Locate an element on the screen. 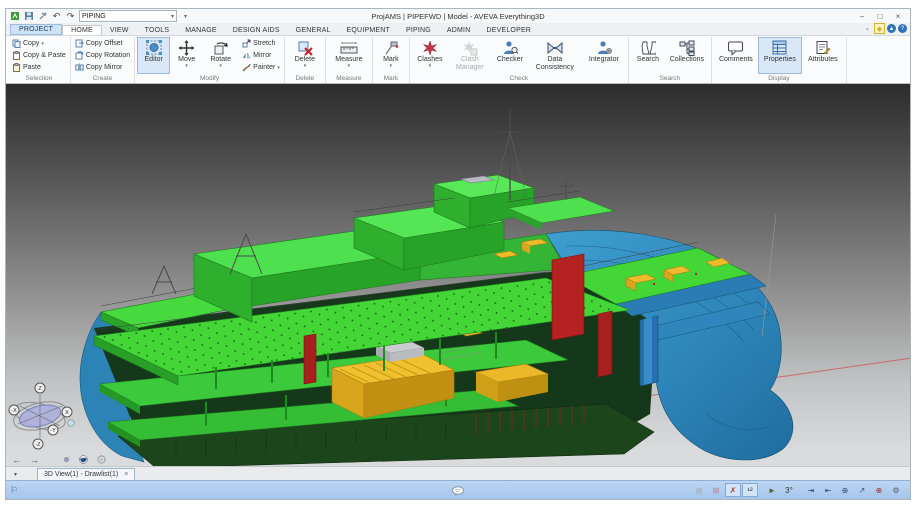 The image size is (916, 512). perspective-dot-icon is located at coordinates (66, 459).